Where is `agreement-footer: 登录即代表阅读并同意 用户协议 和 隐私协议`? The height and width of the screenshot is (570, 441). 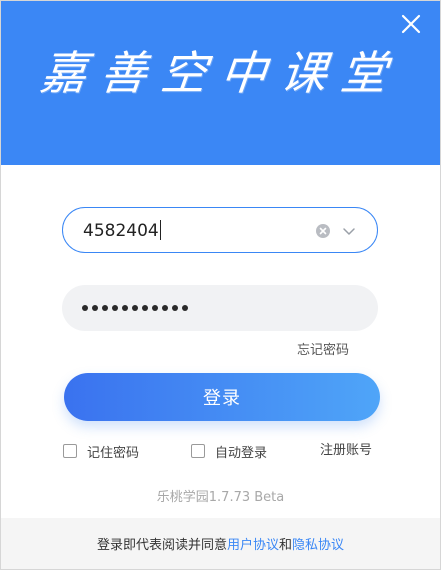
agreement-footer: 登录即代表阅读并同意 用户协议 和 隐私协议 is located at coordinates (220, 543).